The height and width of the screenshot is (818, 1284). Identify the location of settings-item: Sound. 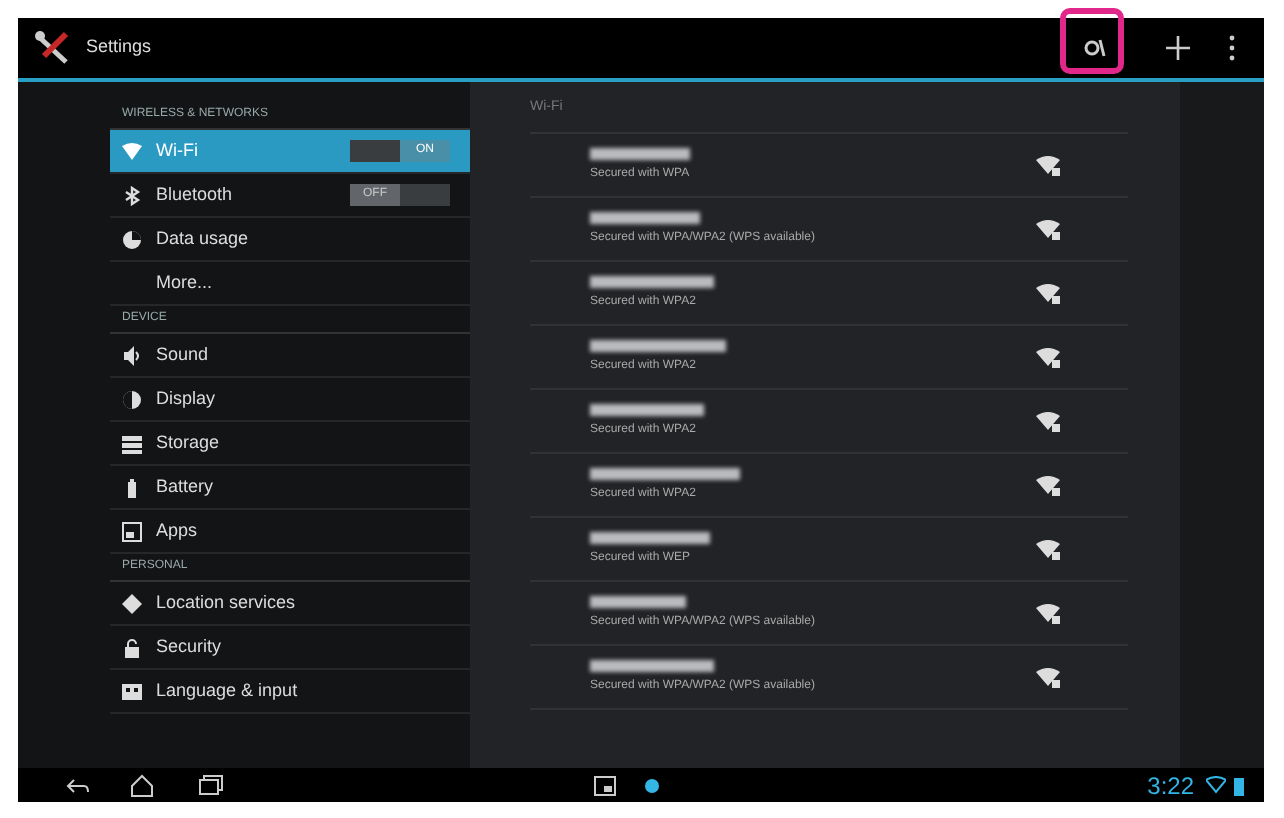
(290, 356).